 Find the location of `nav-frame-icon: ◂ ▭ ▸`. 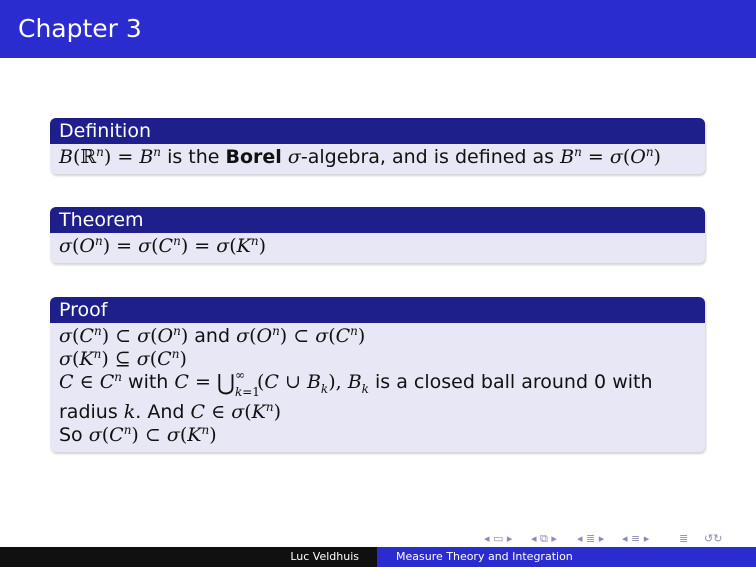

nav-frame-icon: ◂ ▭ ▸ is located at coordinates (498, 538).